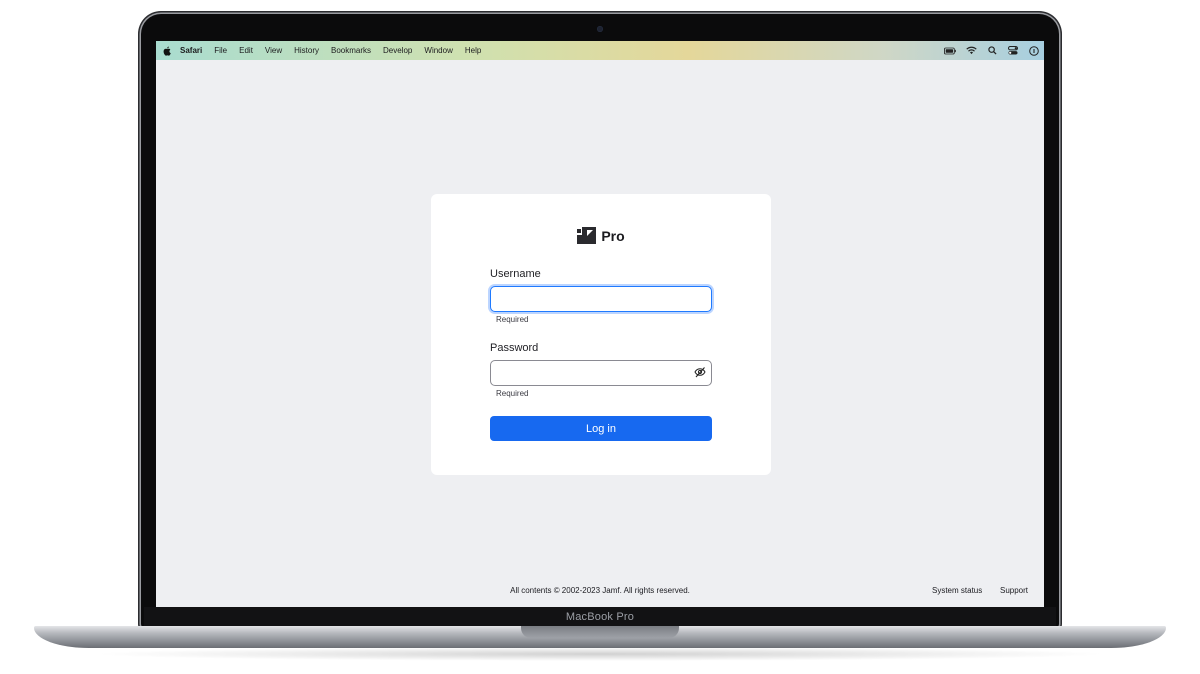 The width and height of the screenshot is (1200, 674). I want to click on password-field, so click(601, 373).